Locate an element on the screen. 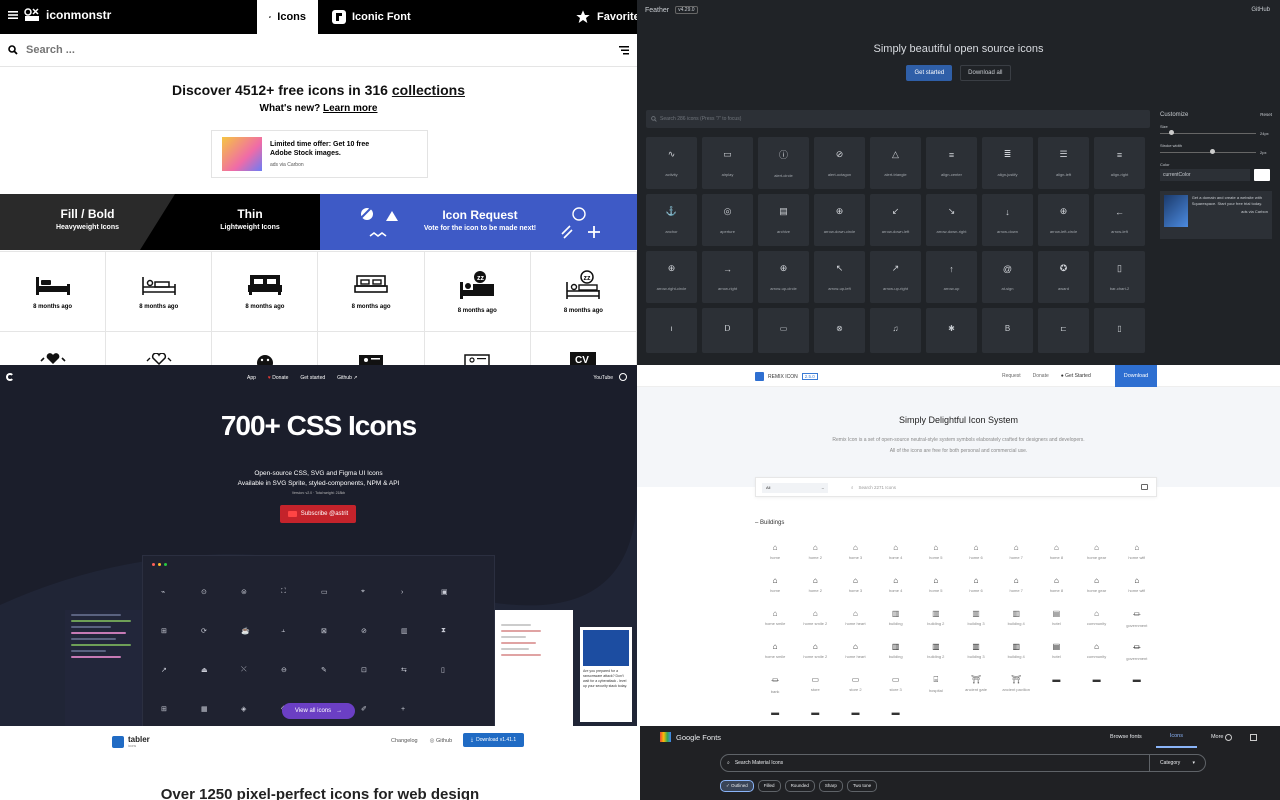 The width and height of the screenshot is (1280, 800). icon-card: ⏛ government is located at coordinates (1137, 653).